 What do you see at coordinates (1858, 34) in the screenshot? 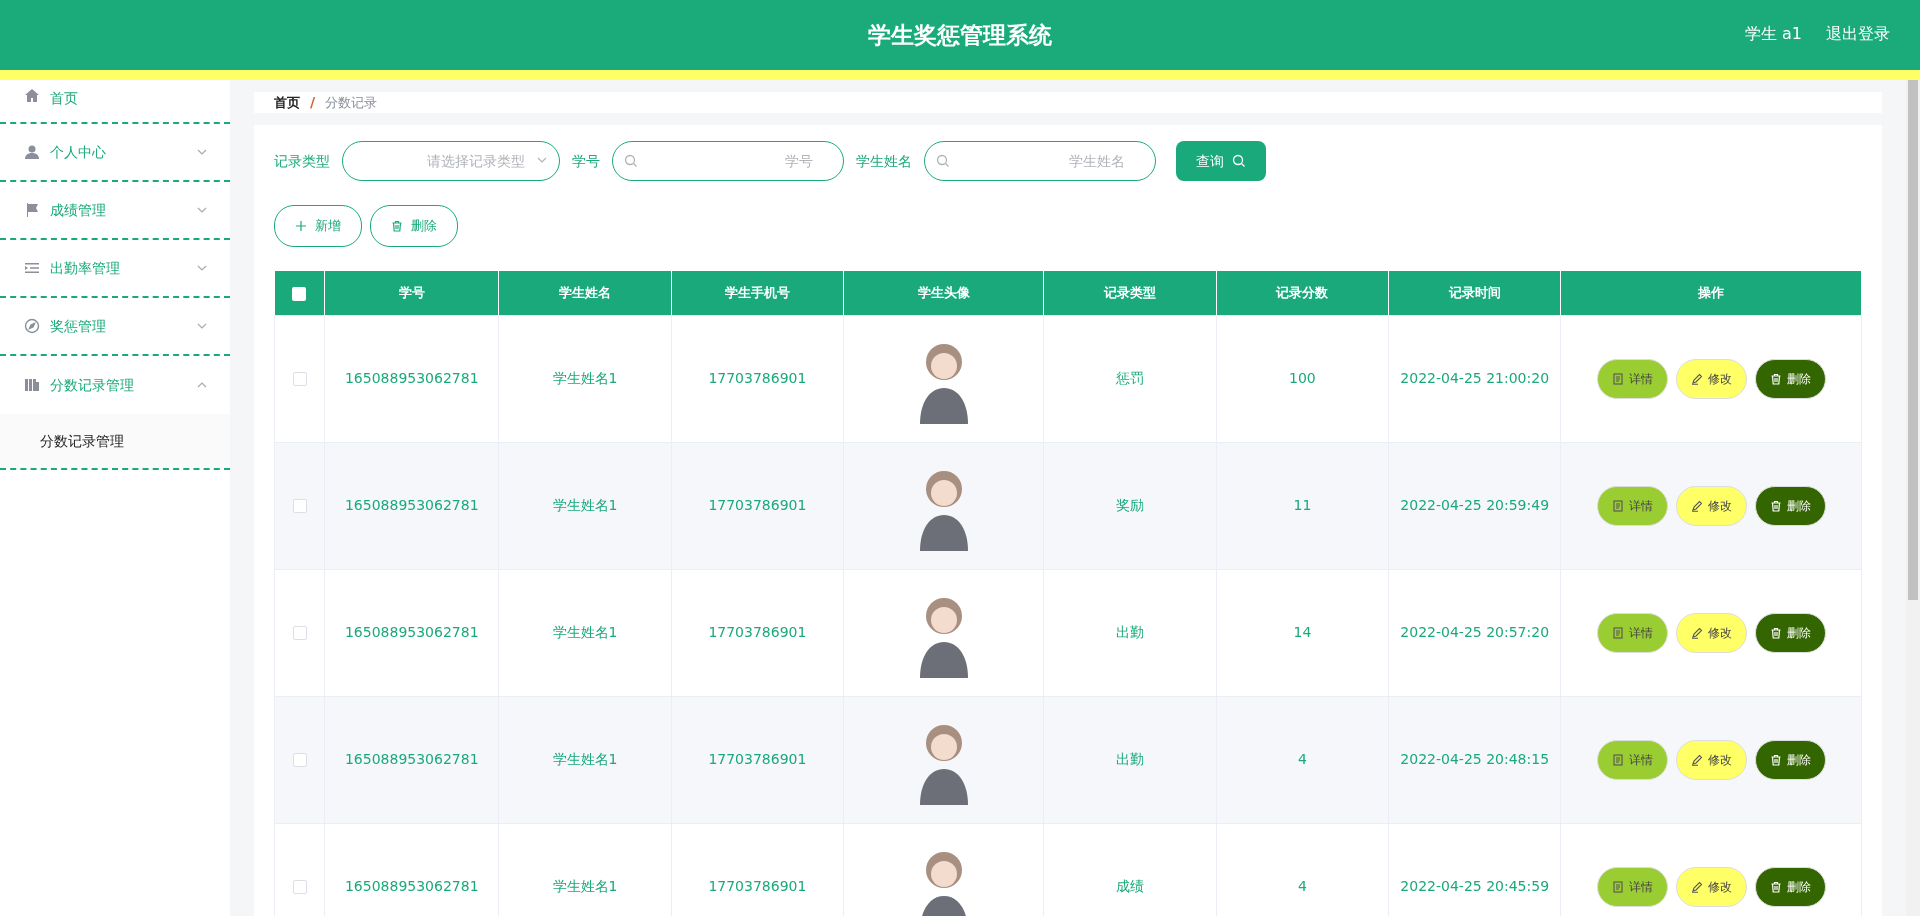
I see `logout-link: 退出登录` at bounding box center [1858, 34].